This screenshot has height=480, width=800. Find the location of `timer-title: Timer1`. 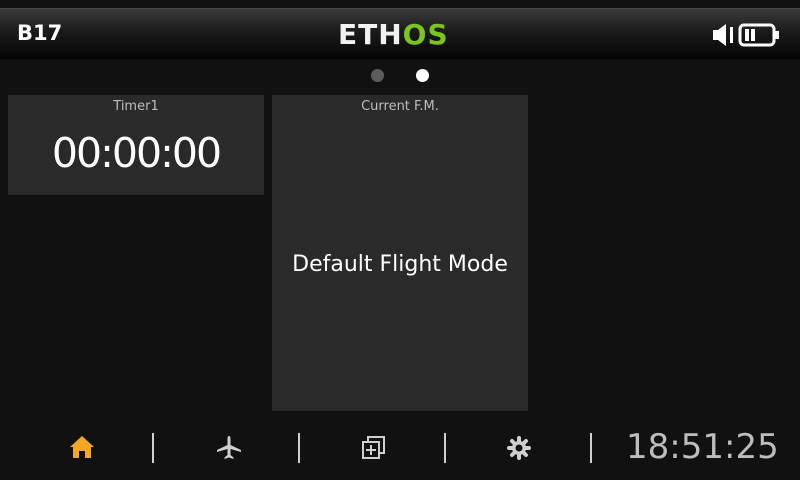

timer-title: Timer1 is located at coordinates (136, 106).